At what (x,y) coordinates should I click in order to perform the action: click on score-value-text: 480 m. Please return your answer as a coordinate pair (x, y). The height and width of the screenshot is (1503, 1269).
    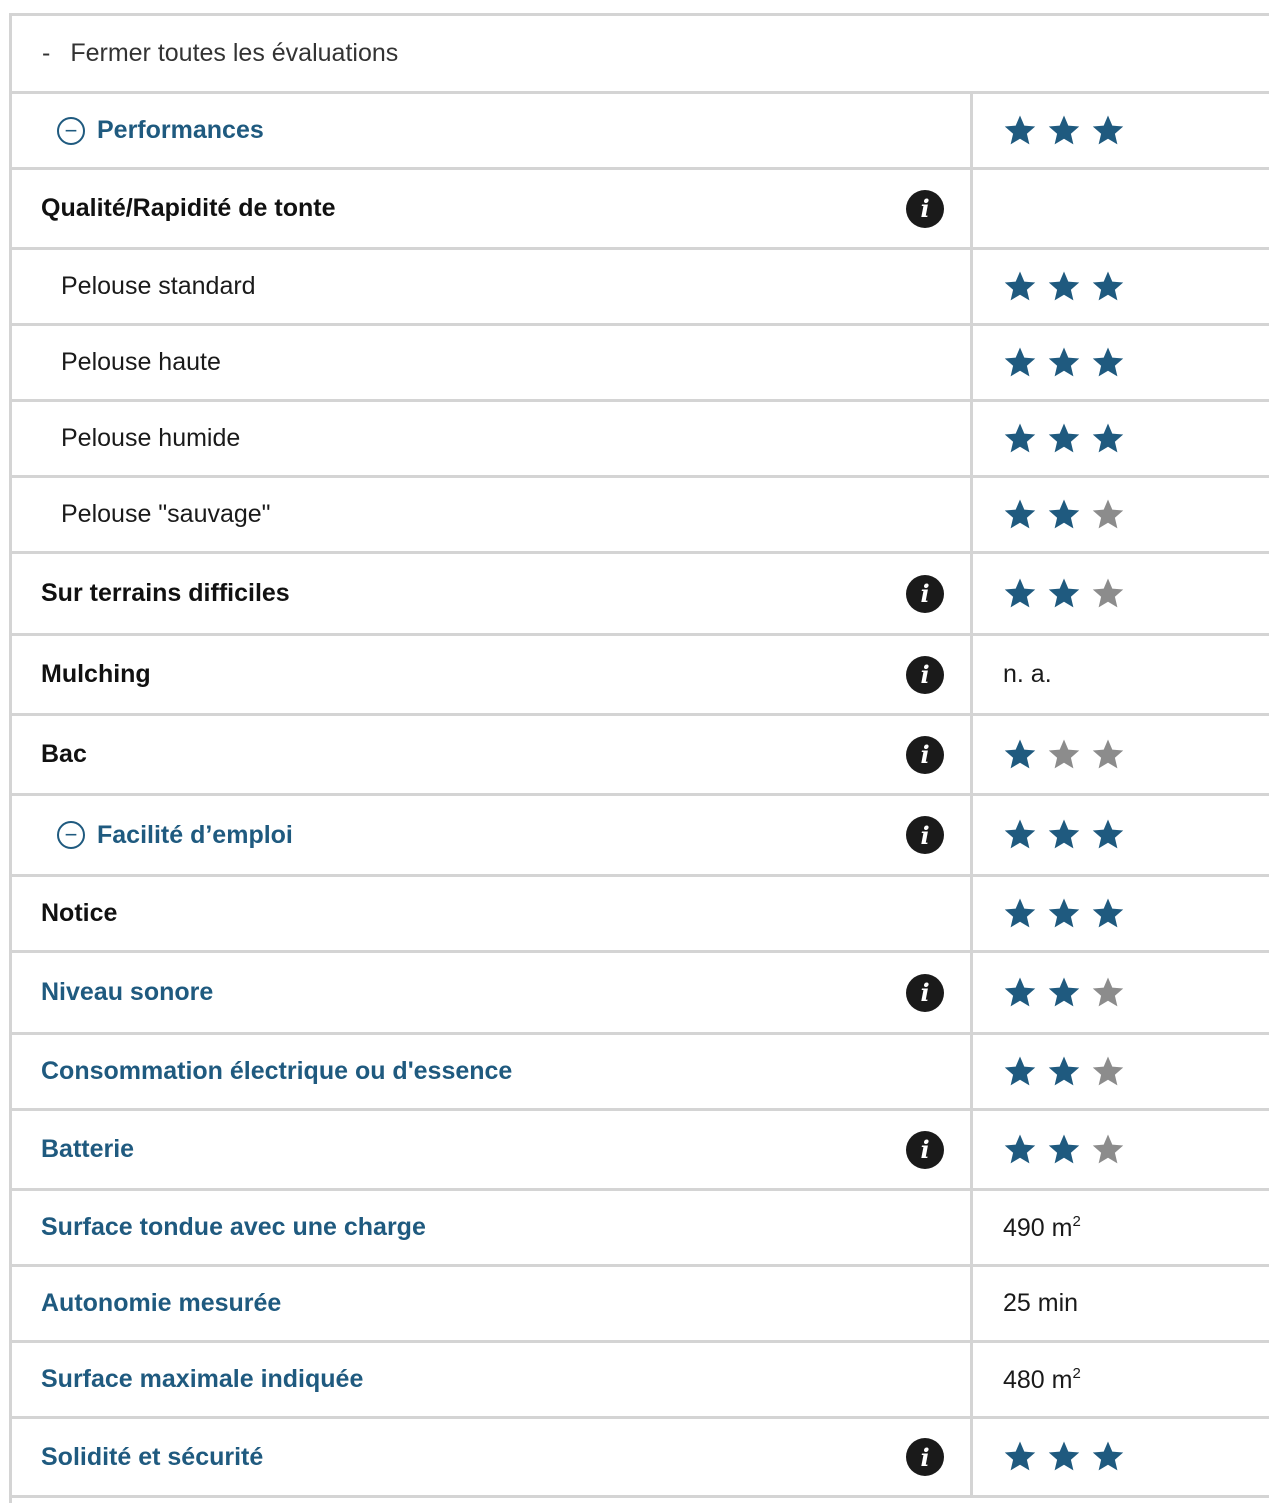
    Looking at the image, I should click on (1038, 1379).